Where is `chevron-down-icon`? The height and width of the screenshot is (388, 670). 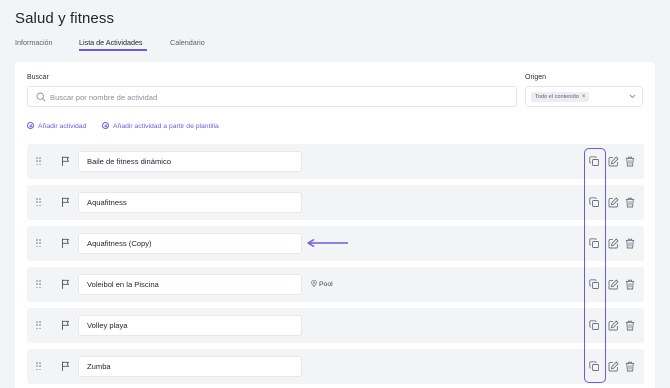 chevron-down-icon is located at coordinates (632, 96).